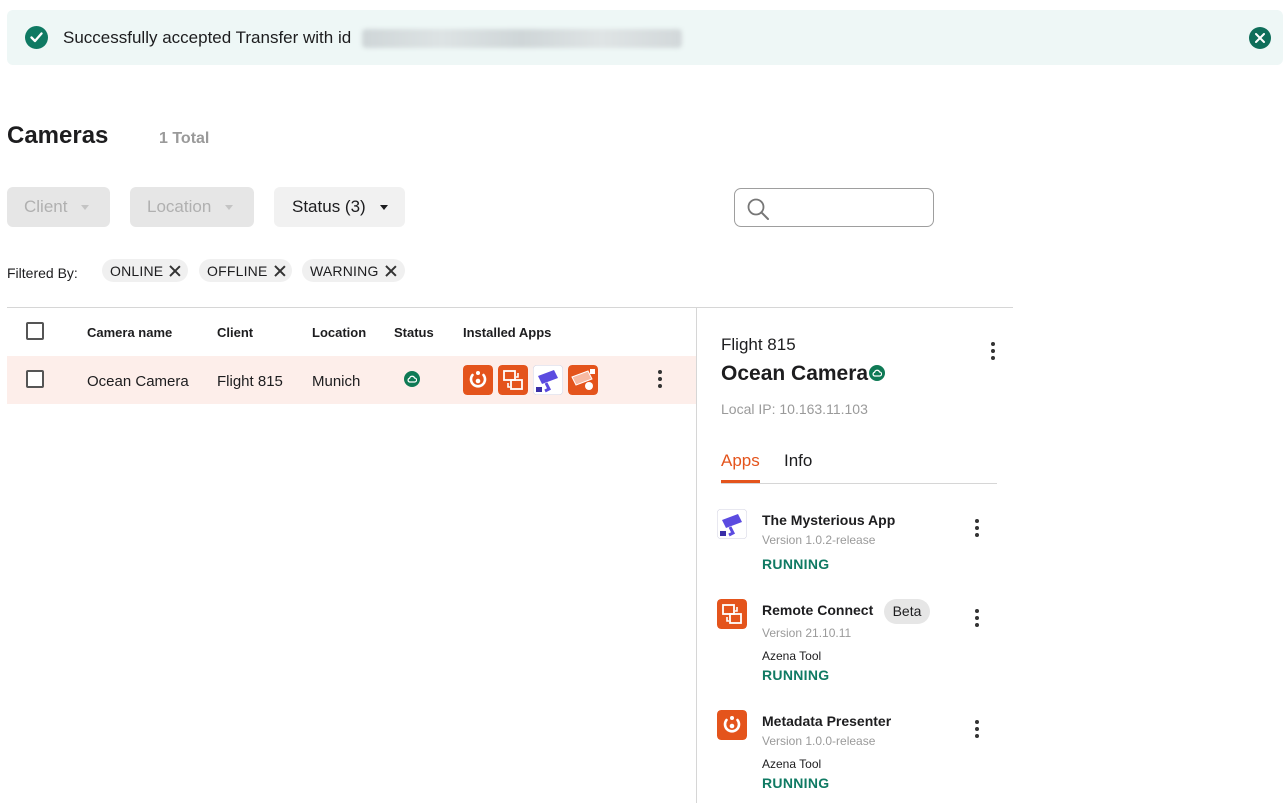 Image resolution: width=1287 pixels, height=803 pixels. I want to click on client-filter-dropdown: Client, so click(58, 207).